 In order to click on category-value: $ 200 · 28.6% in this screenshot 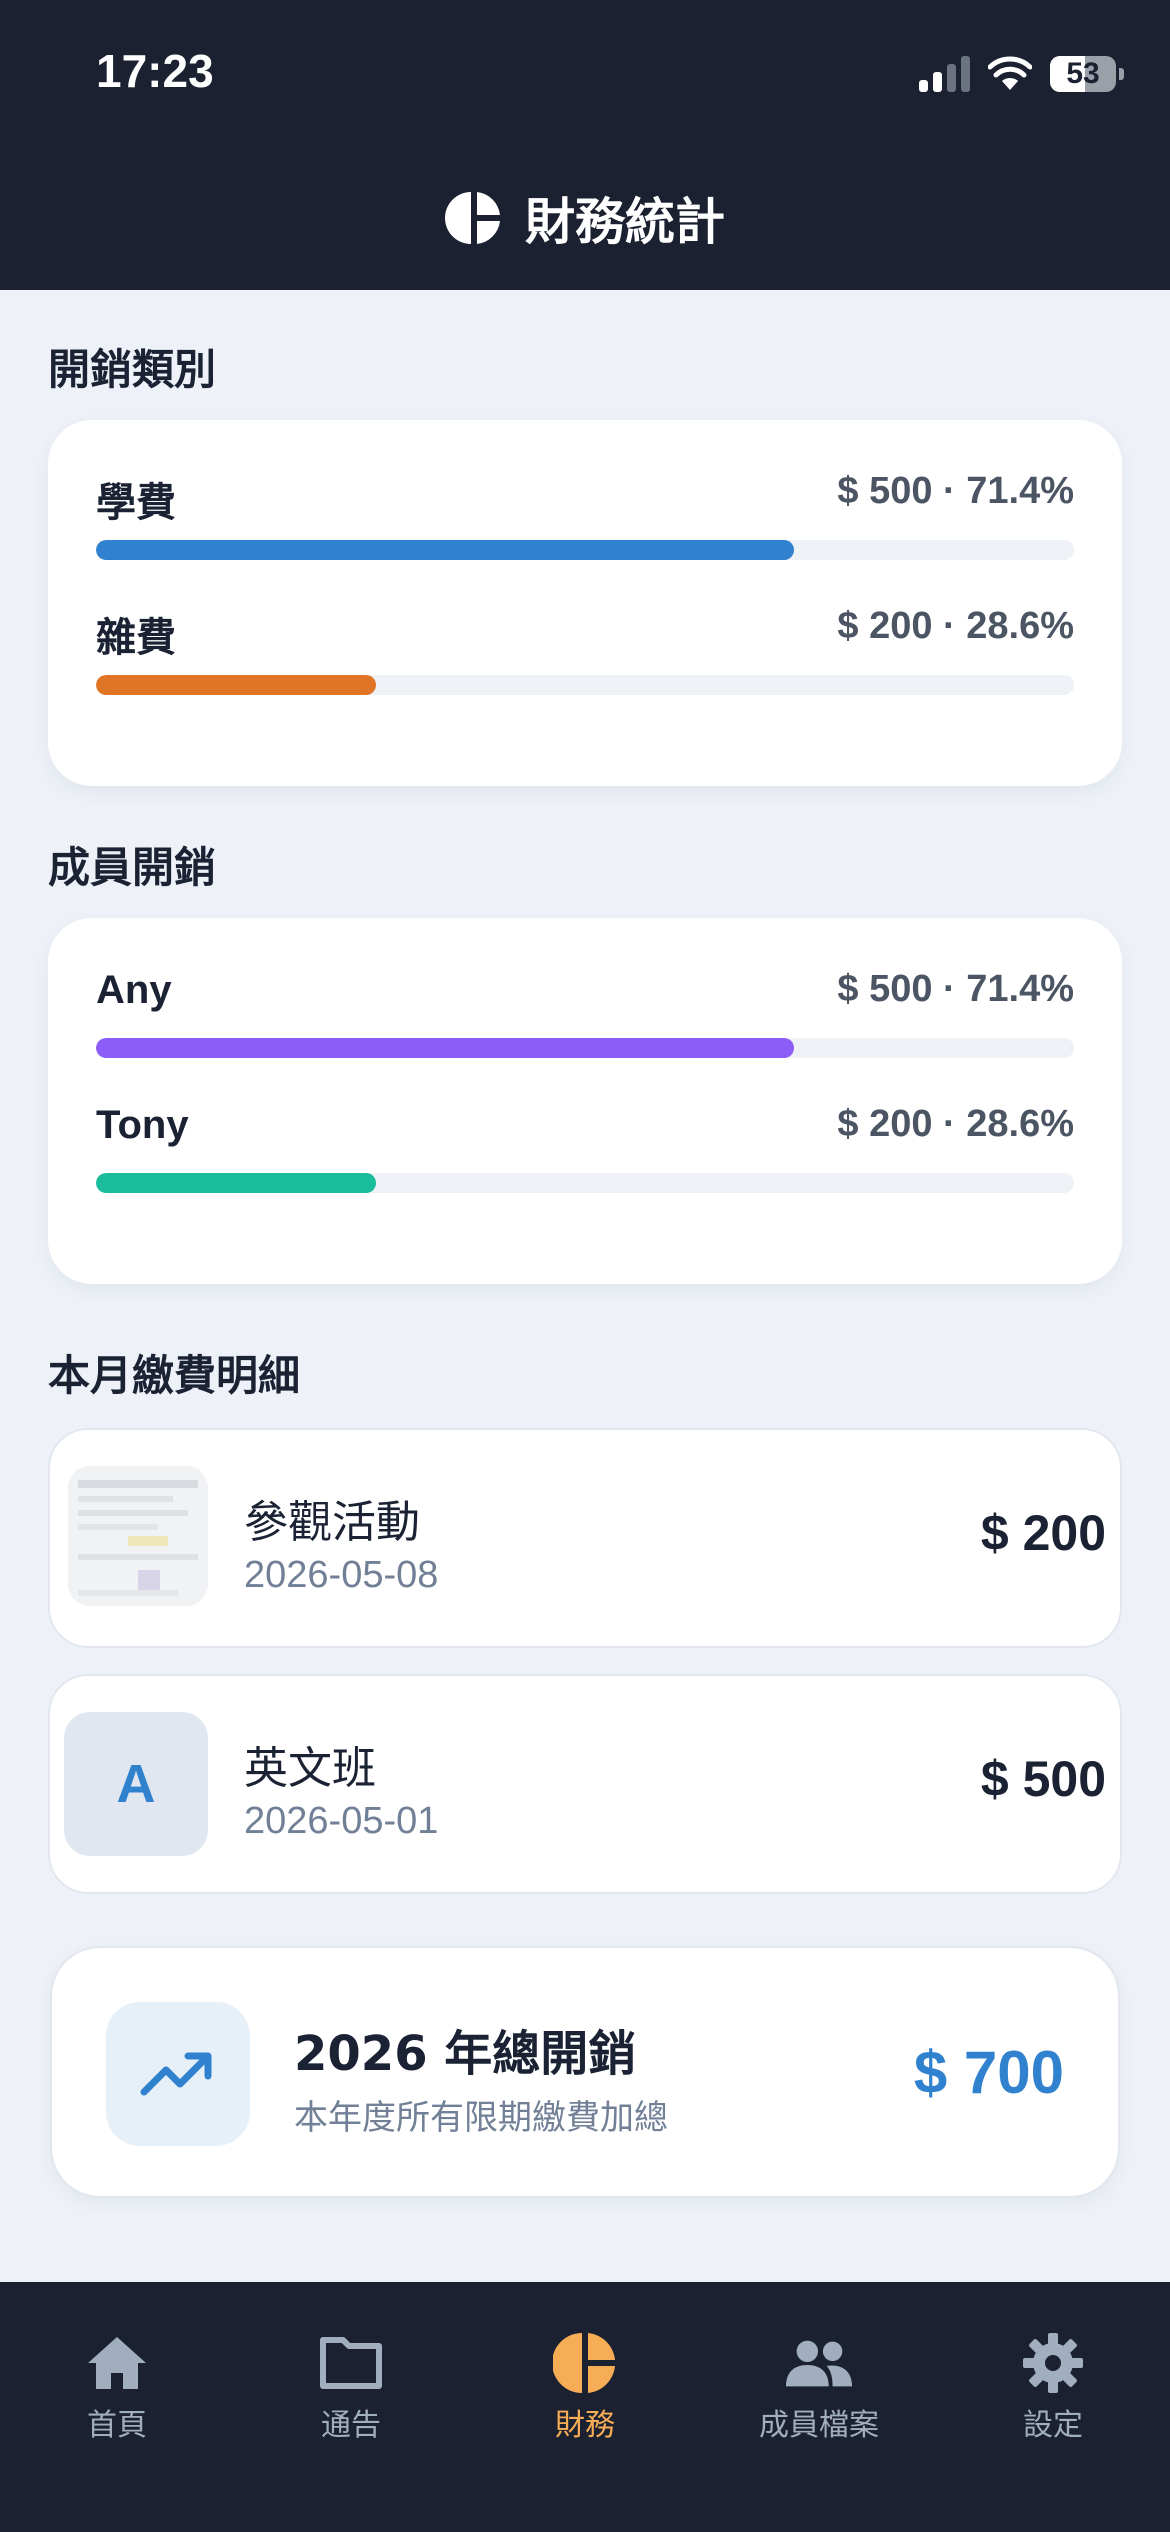, I will do `click(955, 626)`.